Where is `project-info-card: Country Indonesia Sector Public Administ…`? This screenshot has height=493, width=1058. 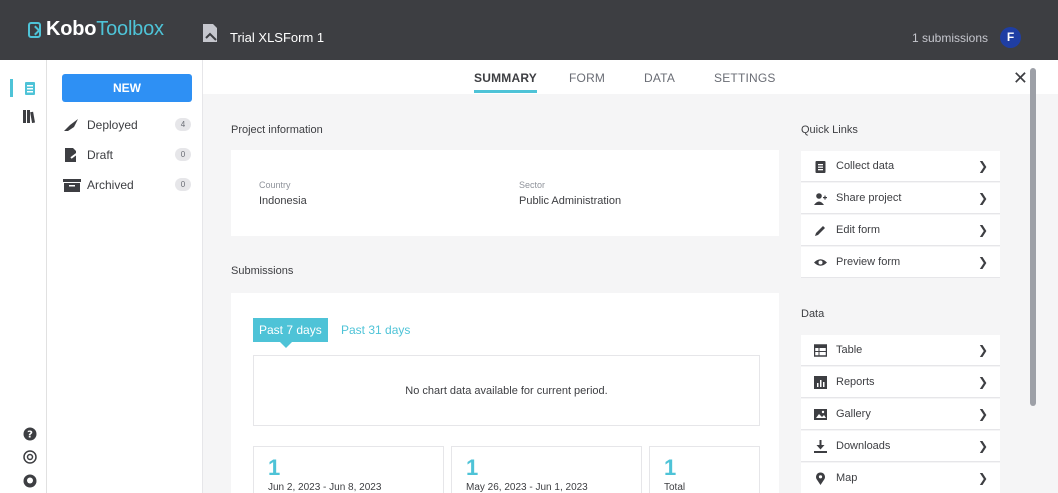
project-info-card: Country Indonesia Sector Public Administ… is located at coordinates (505, 193).